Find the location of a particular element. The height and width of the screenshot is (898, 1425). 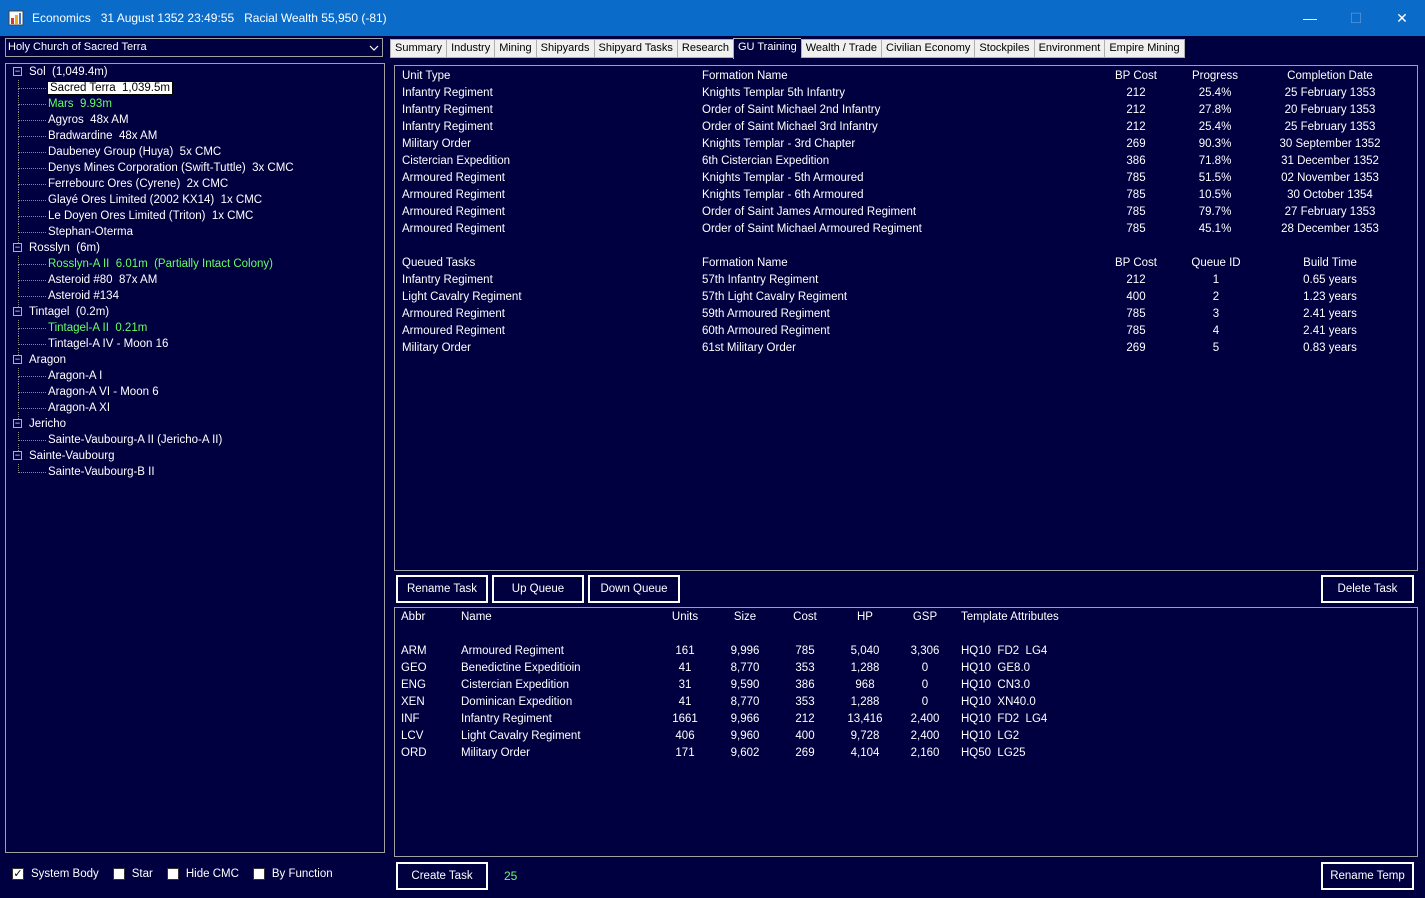

table-cell: 353 is located at coordinates (805, 702).